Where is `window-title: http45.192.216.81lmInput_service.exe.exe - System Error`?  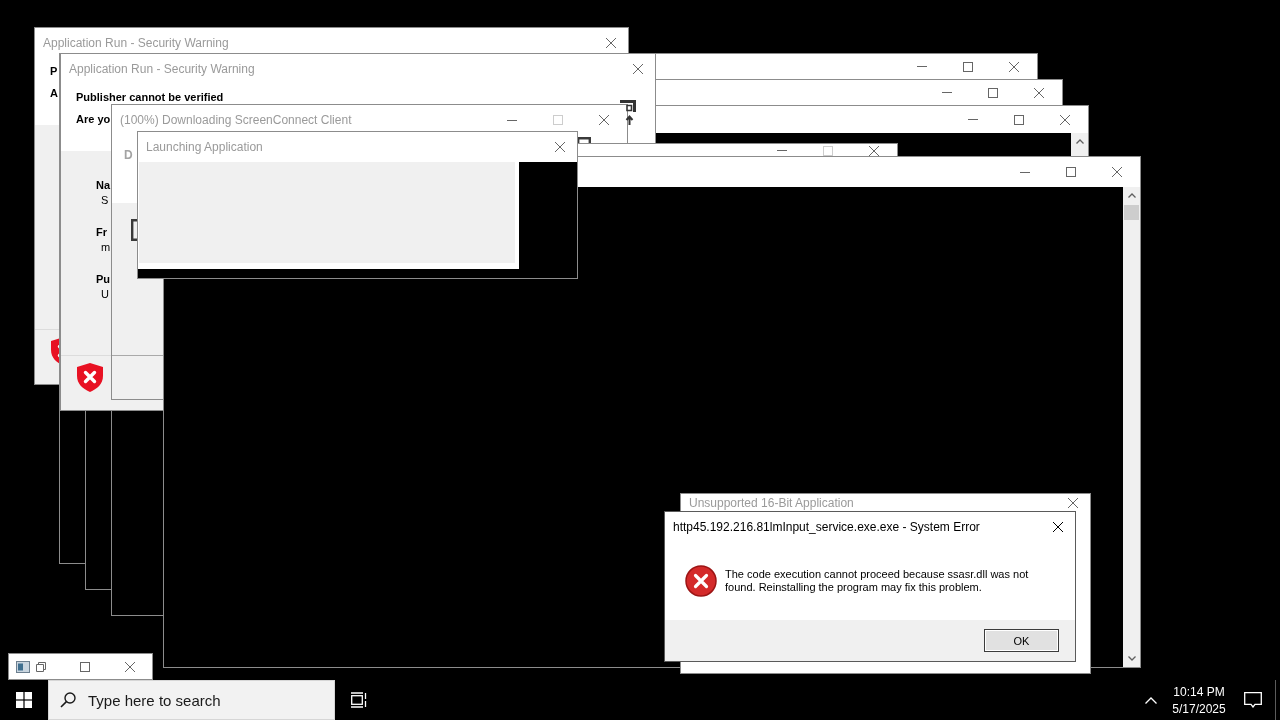 window-title: http45.192.216.81lmInput_service.exe.exe - System Error is located at coordinates (826, 527).